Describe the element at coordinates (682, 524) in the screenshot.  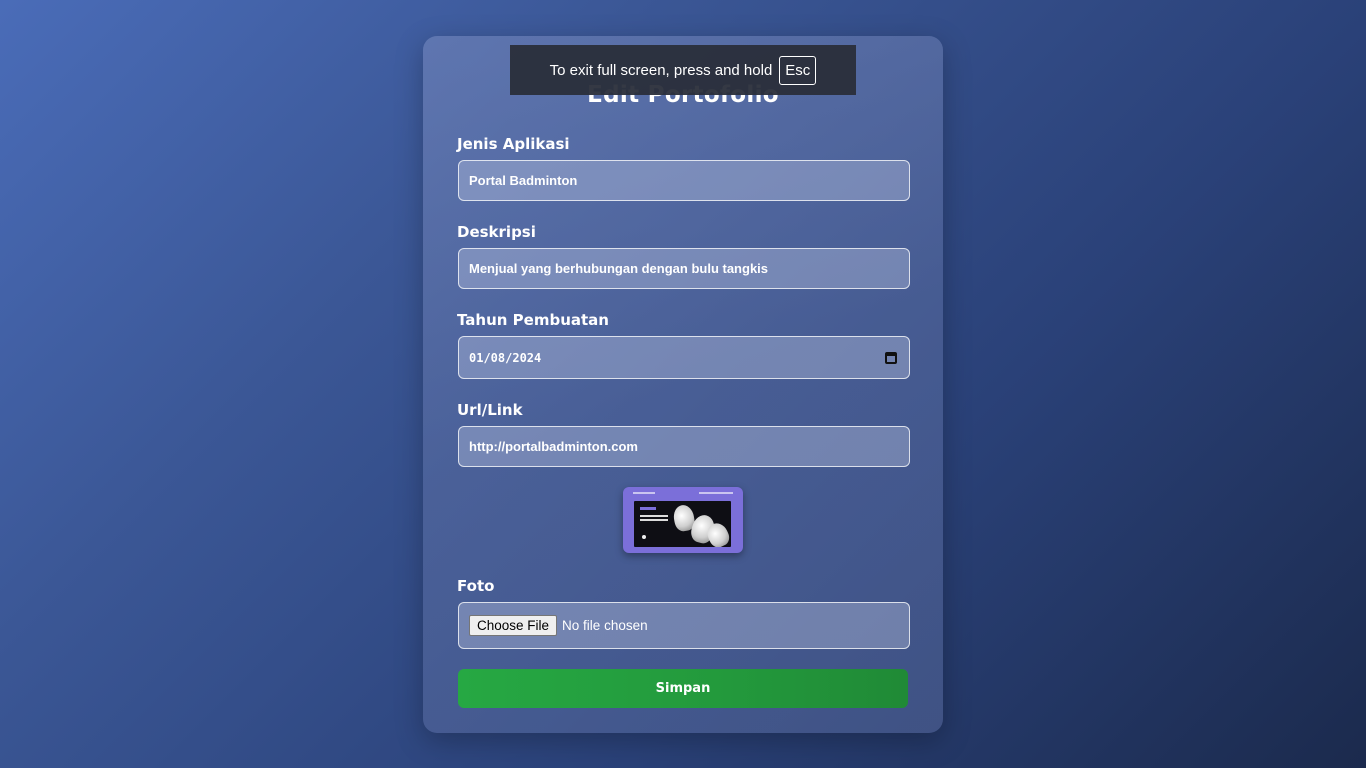
I see `thumbnail-screen` at that location.